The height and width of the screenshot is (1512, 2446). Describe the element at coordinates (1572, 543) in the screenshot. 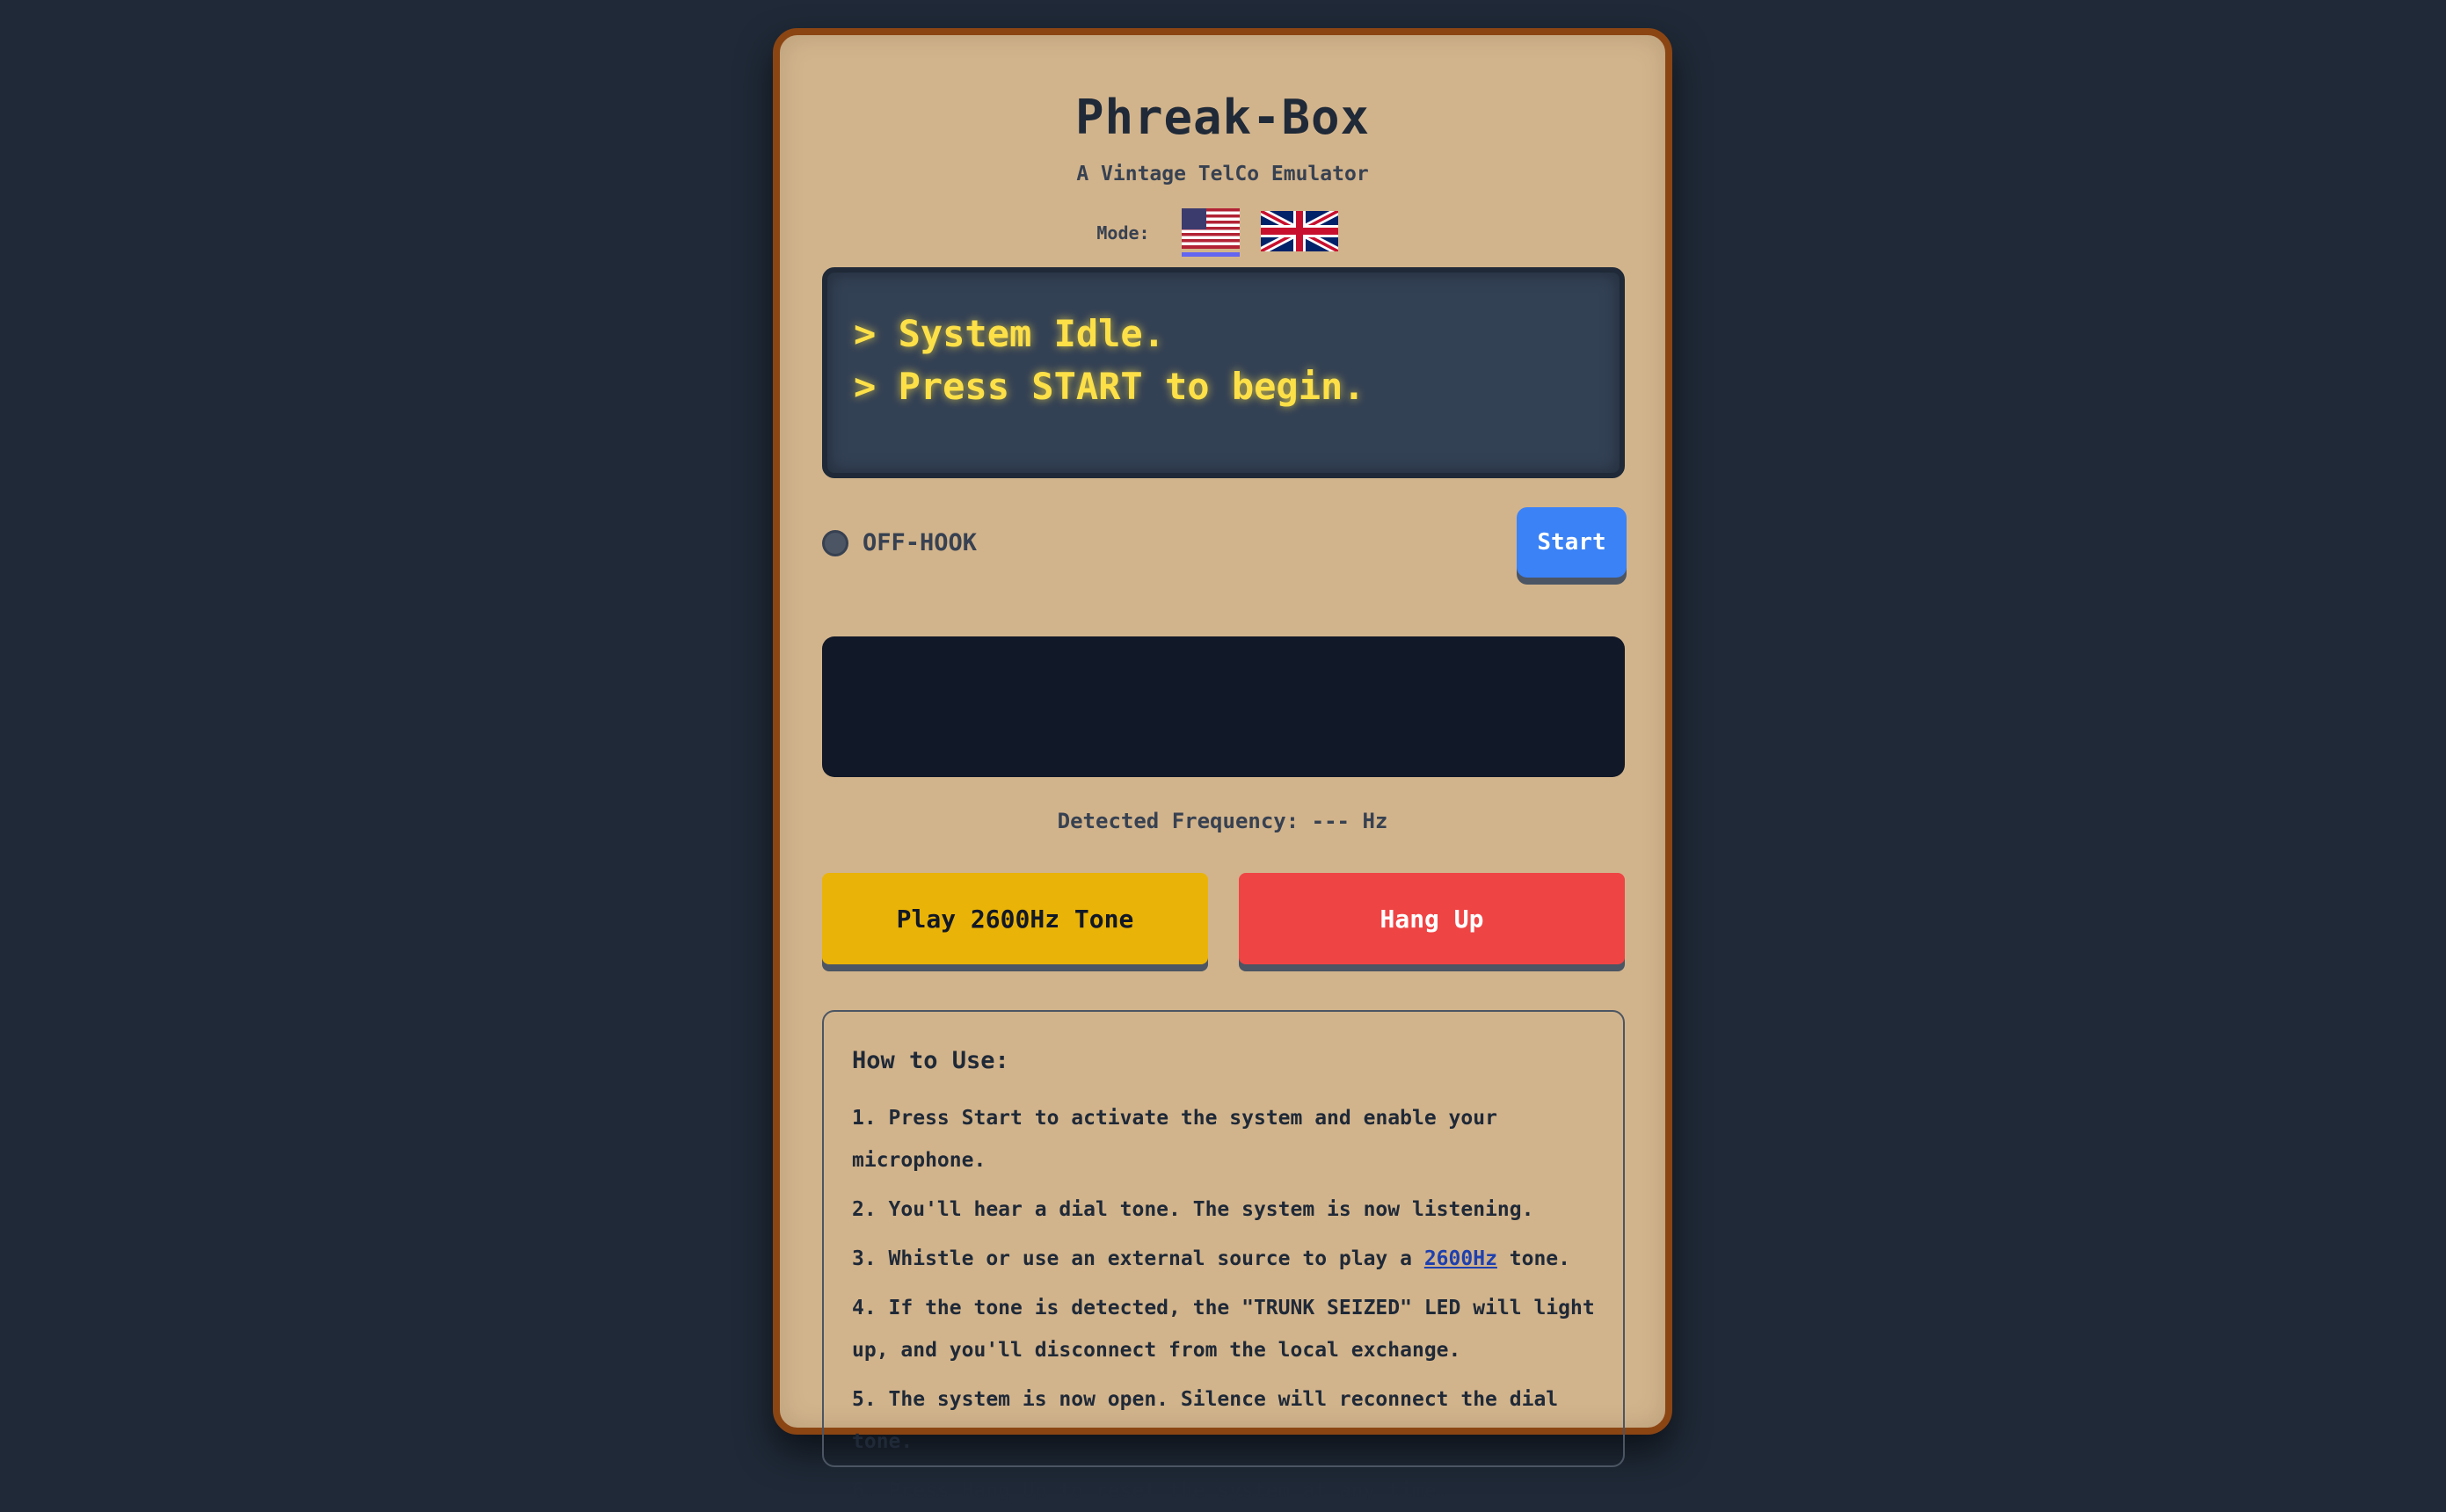

I see `start-button: Start` at that location.